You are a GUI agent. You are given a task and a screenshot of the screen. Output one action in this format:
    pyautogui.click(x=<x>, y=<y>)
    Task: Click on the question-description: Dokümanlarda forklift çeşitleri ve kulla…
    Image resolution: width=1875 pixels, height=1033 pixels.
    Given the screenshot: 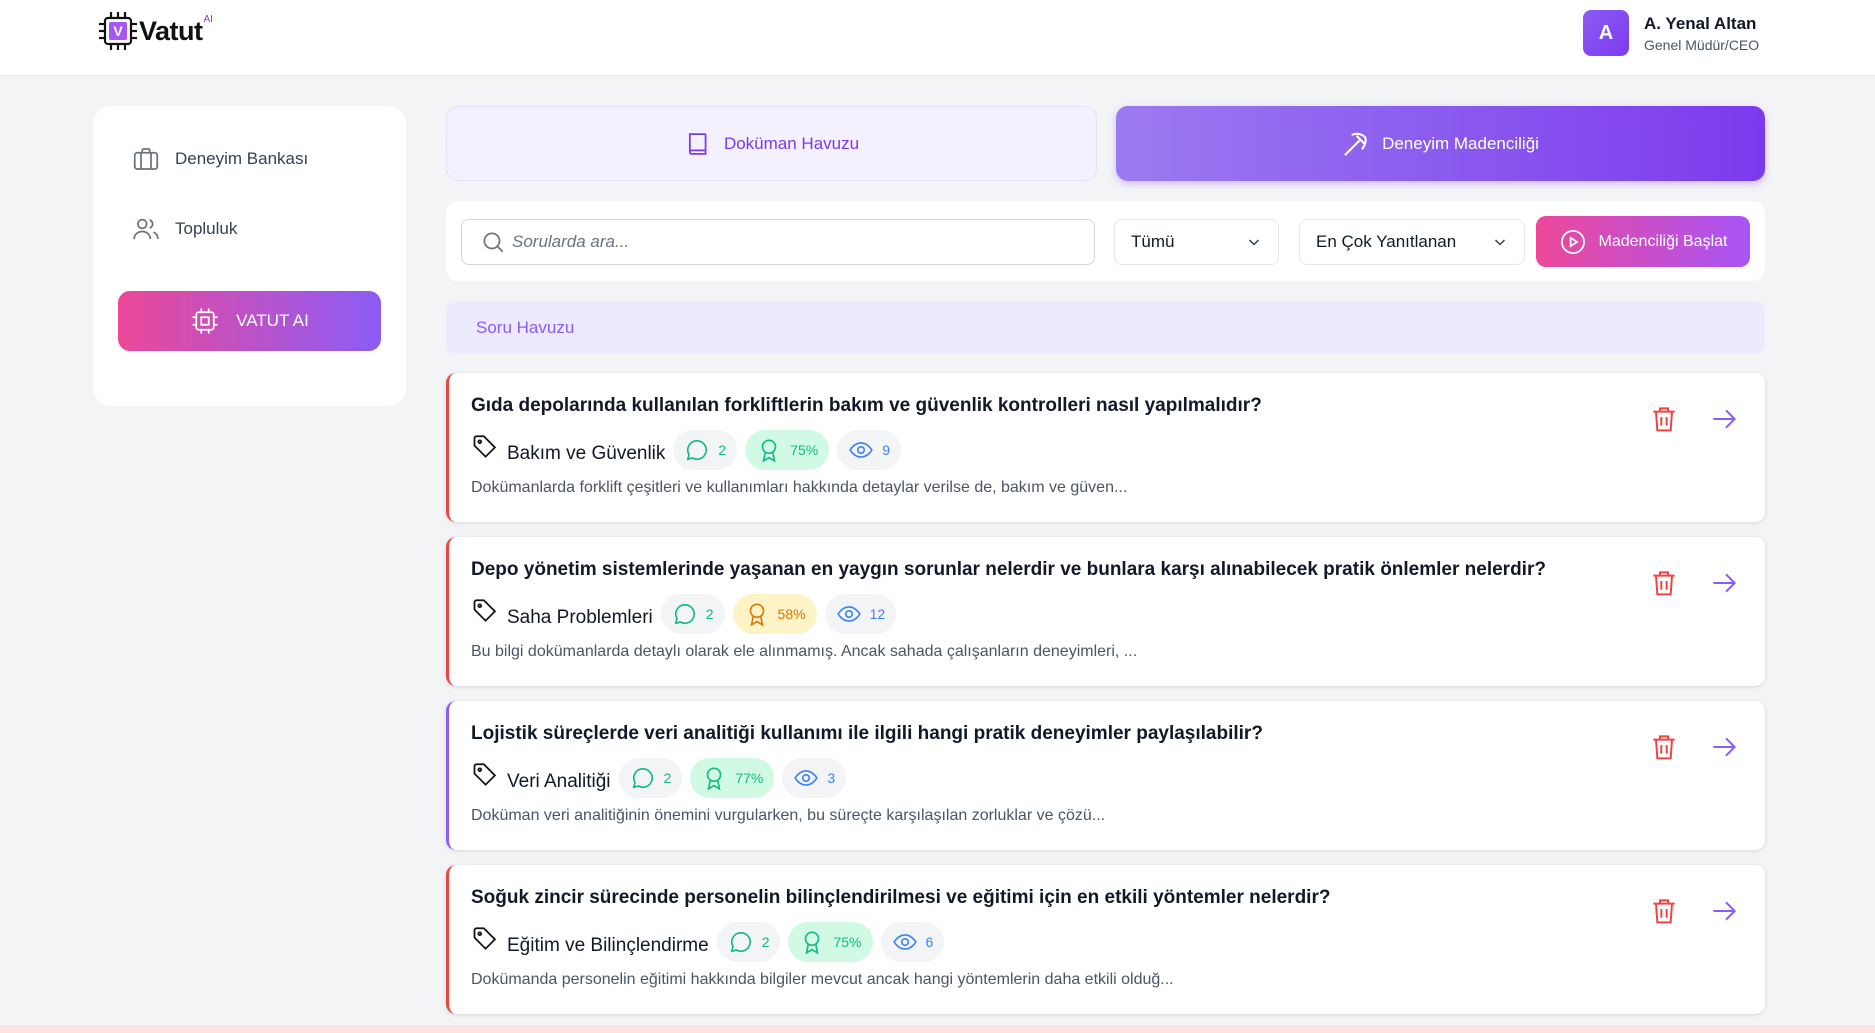 What is the action you would take?
    pyautogui.click(x=799, y=487)
    